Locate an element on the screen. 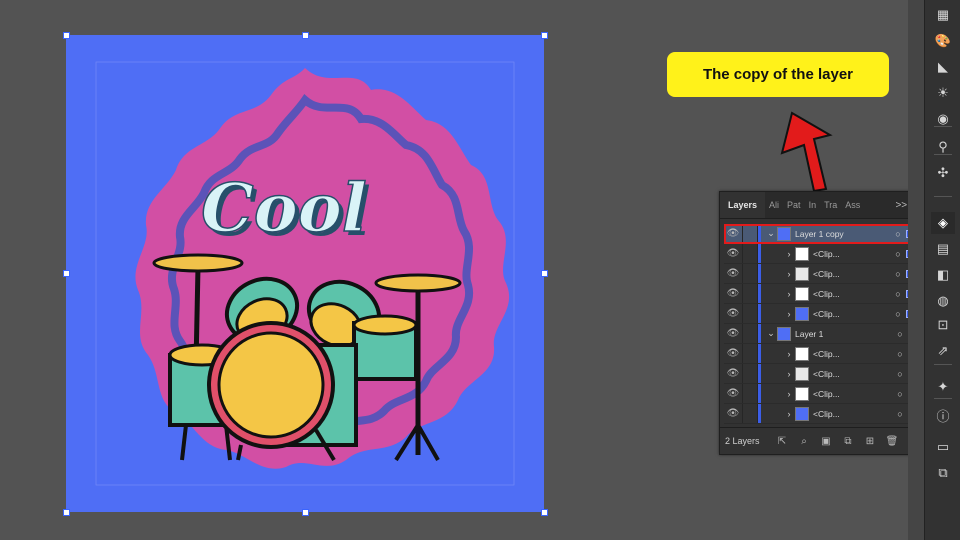 The height and width of the screenshot is (540, 960). artboard-handle-right is located at coordinates (544, 273).